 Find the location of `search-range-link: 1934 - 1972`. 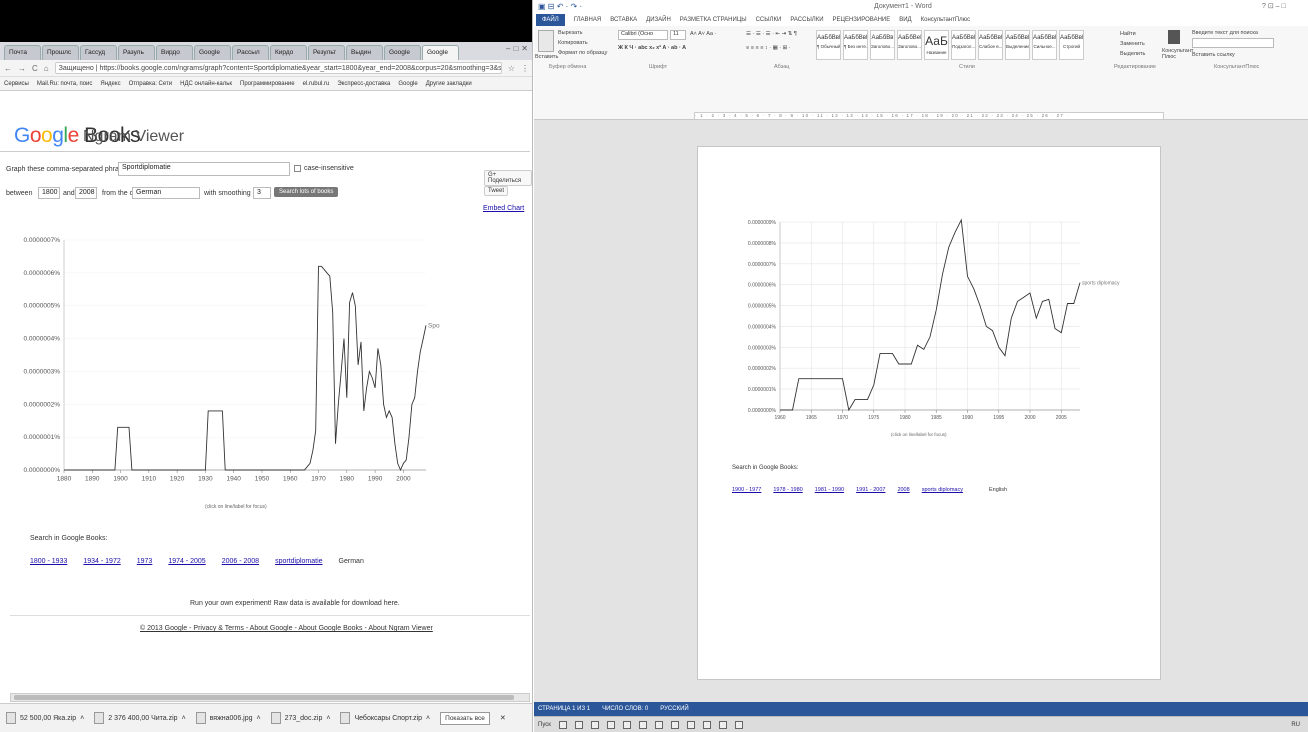

search-range-link: 1934 - 1972 is located at coordinates (101, 561).